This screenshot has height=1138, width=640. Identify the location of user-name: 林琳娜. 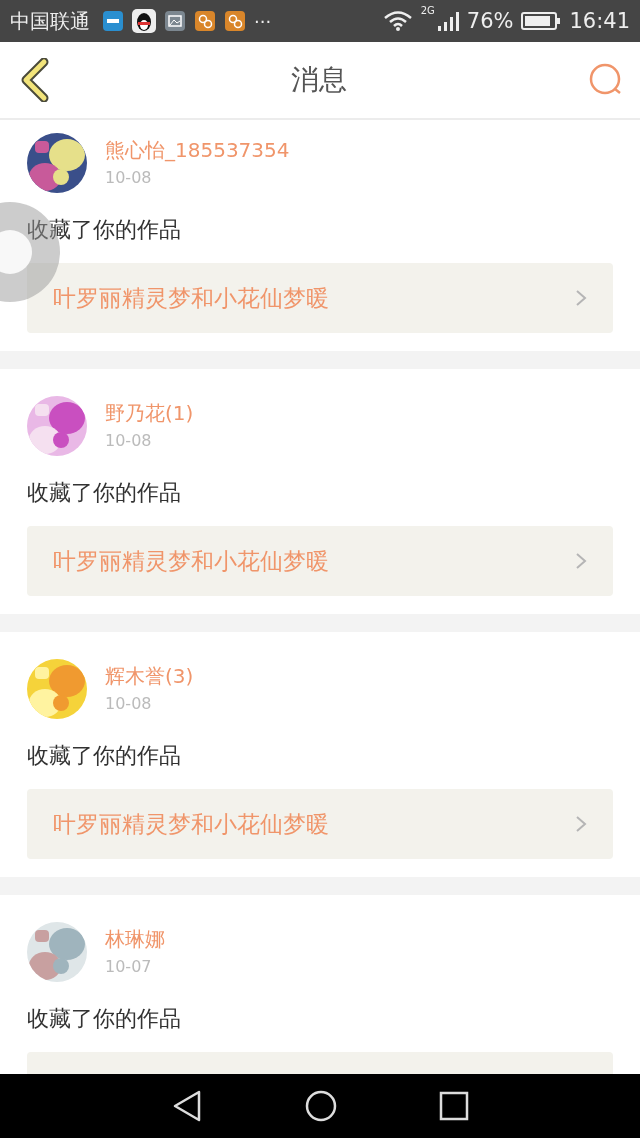
(135, 939).